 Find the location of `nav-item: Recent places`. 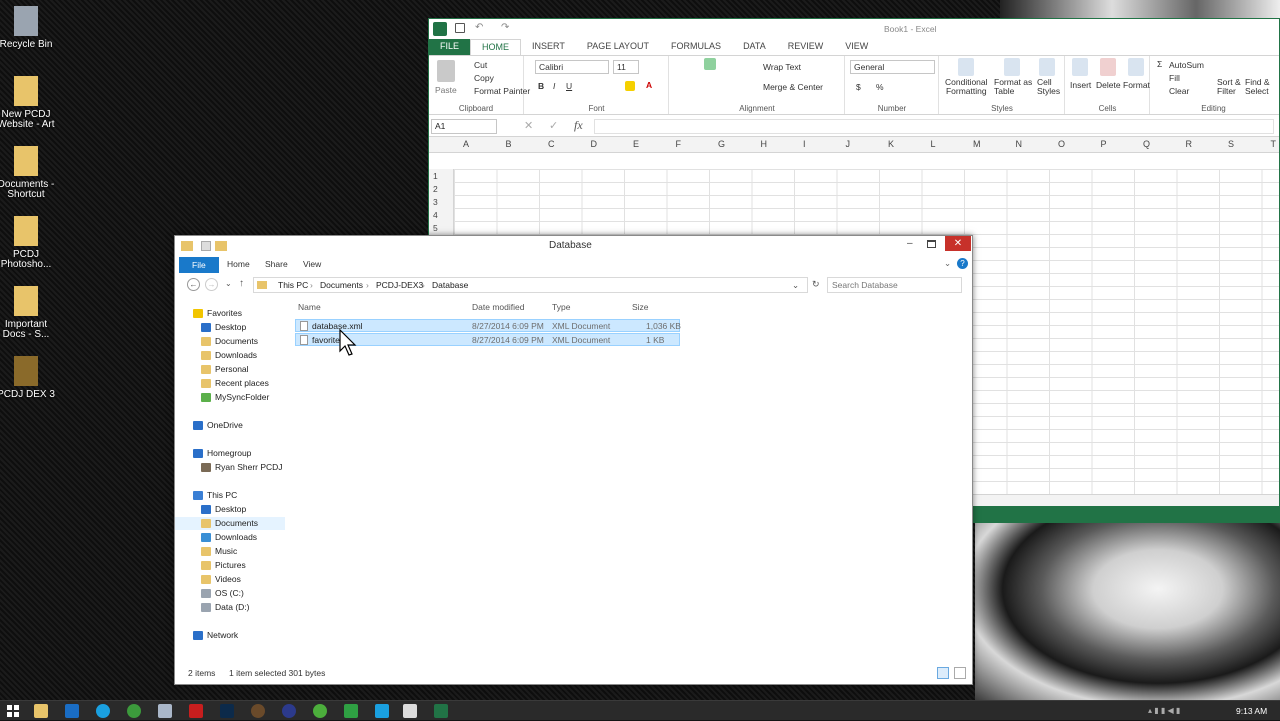

nav-item: Recent places is located at coordinates (230, 383).